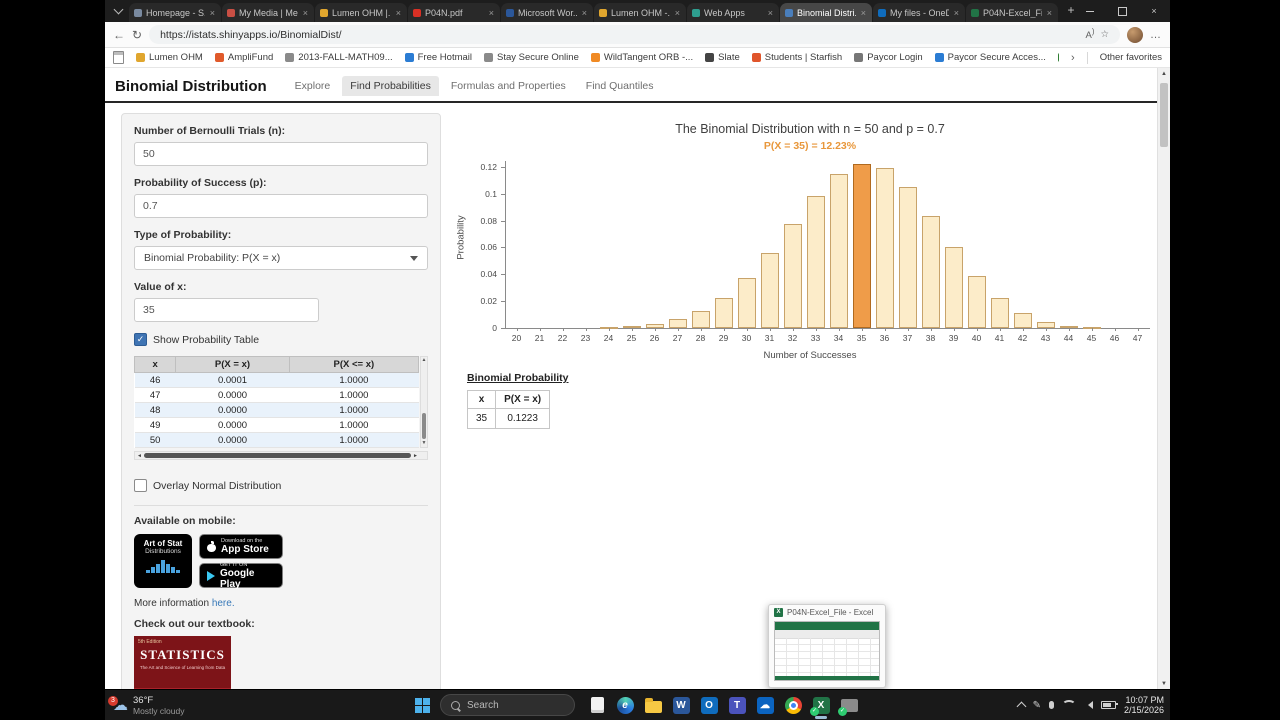  I want to click on table-row: 47 0.0000 1.0000, so click(276, 395).